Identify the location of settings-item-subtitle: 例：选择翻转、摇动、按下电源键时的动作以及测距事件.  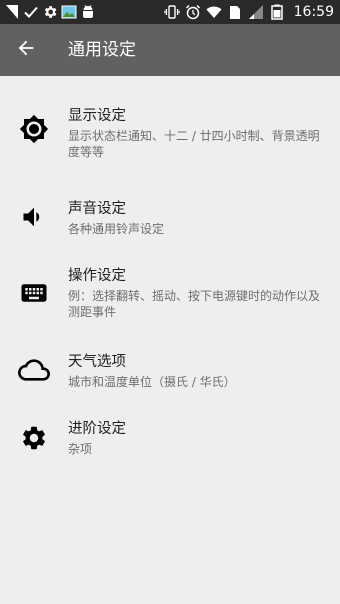
(194, 304).